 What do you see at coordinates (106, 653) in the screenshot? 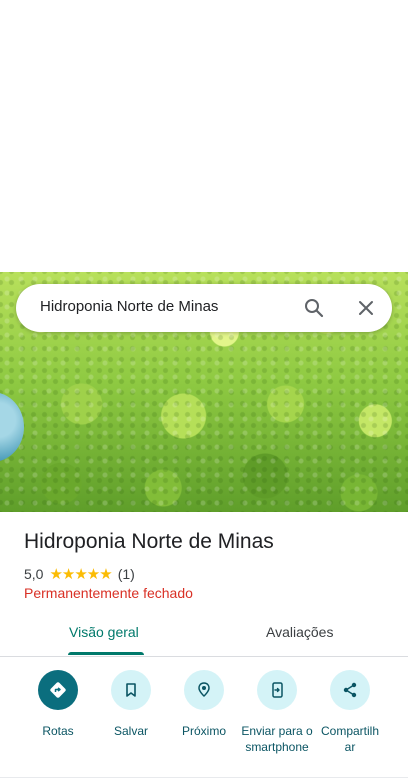
I see `tab-indicator` at bounding box center [106, 653].